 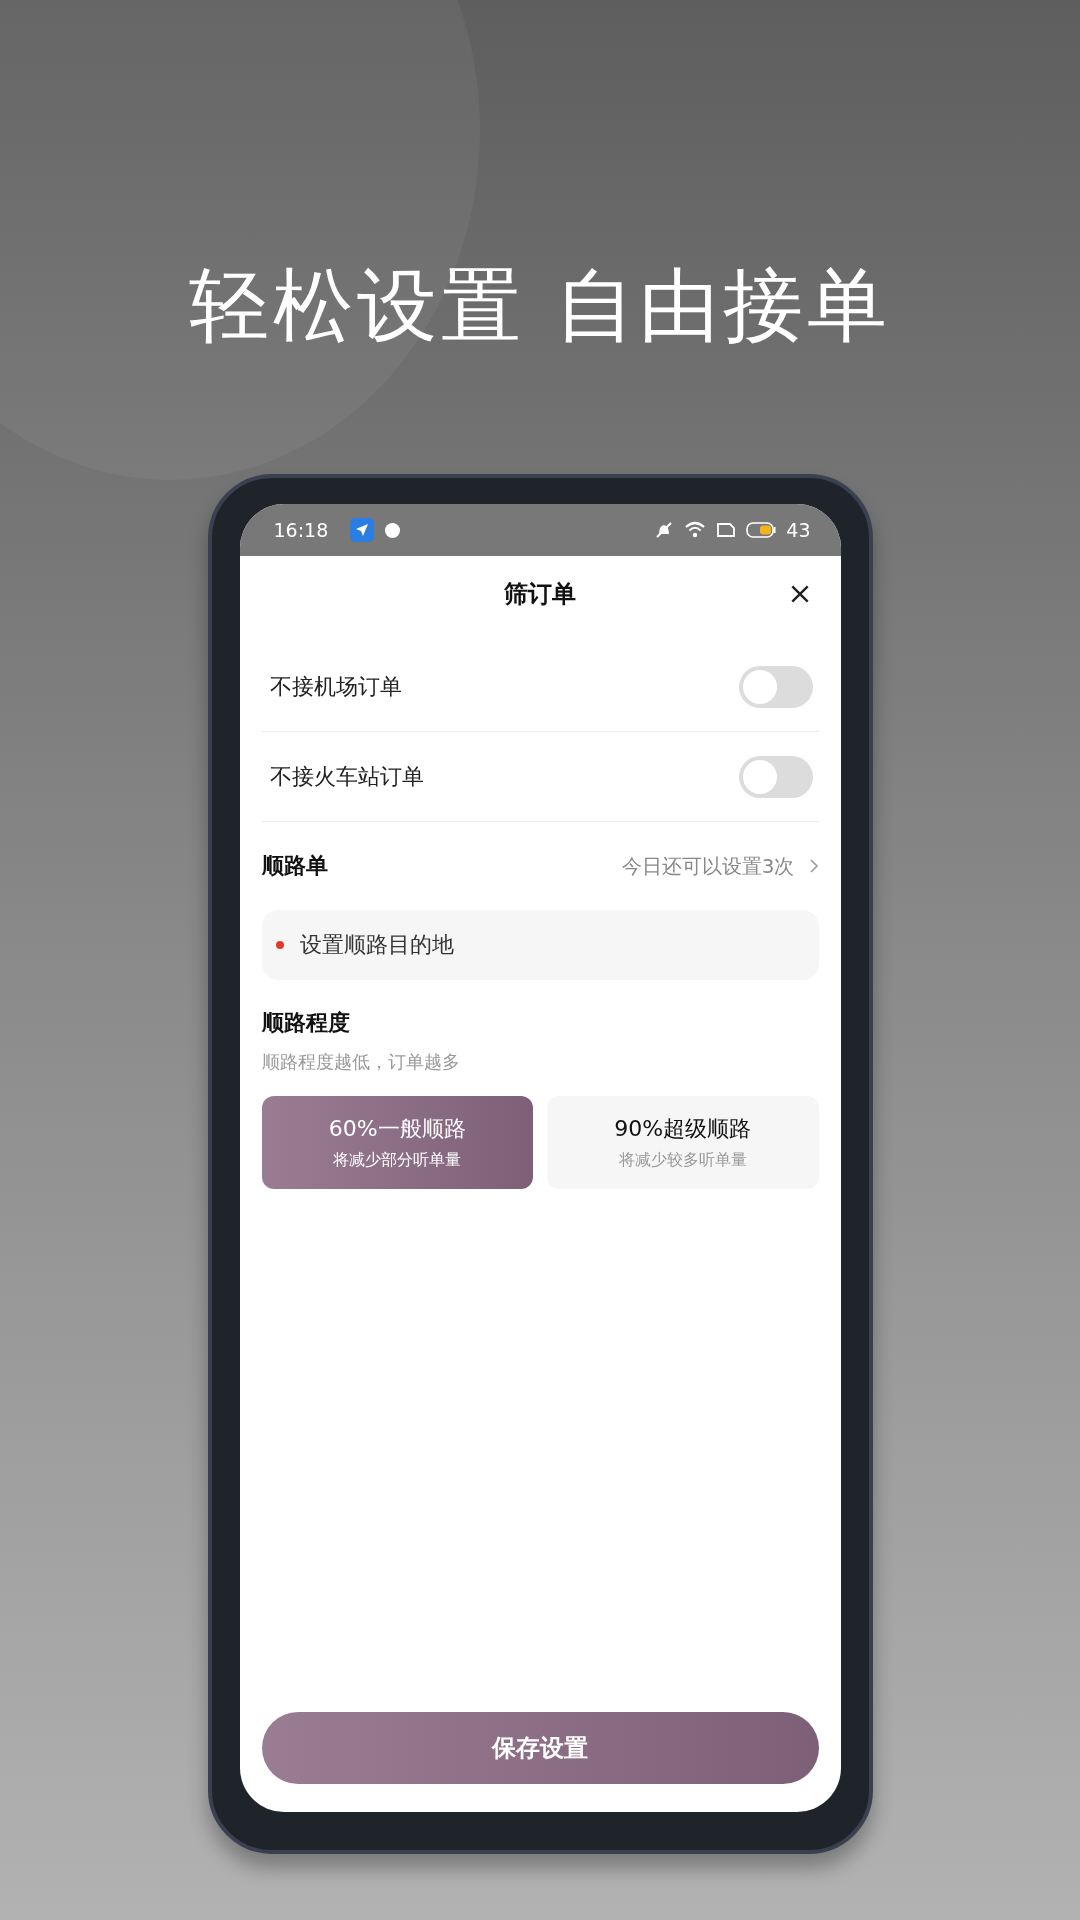 What do you see at coordinates (279, 945) in the screenshot?
I see `bullet-dot-icon` at bounding box center [279, 945].